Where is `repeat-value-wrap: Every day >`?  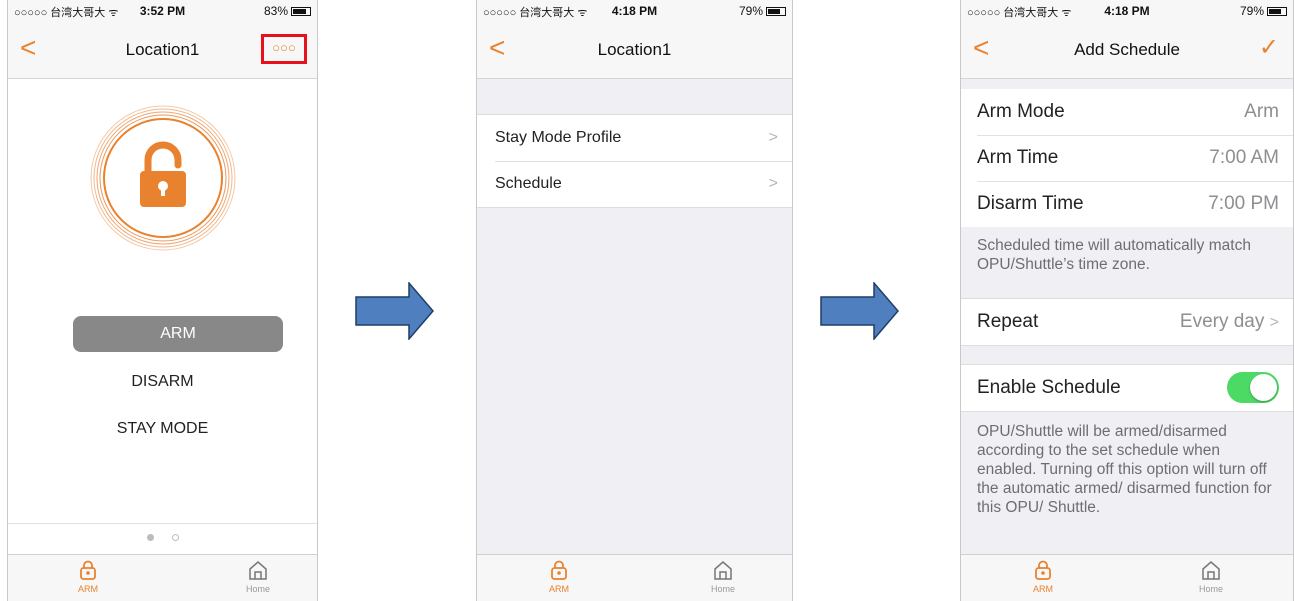
repeat-value-wrap: Every day > is located at coordinates (1229, 322).